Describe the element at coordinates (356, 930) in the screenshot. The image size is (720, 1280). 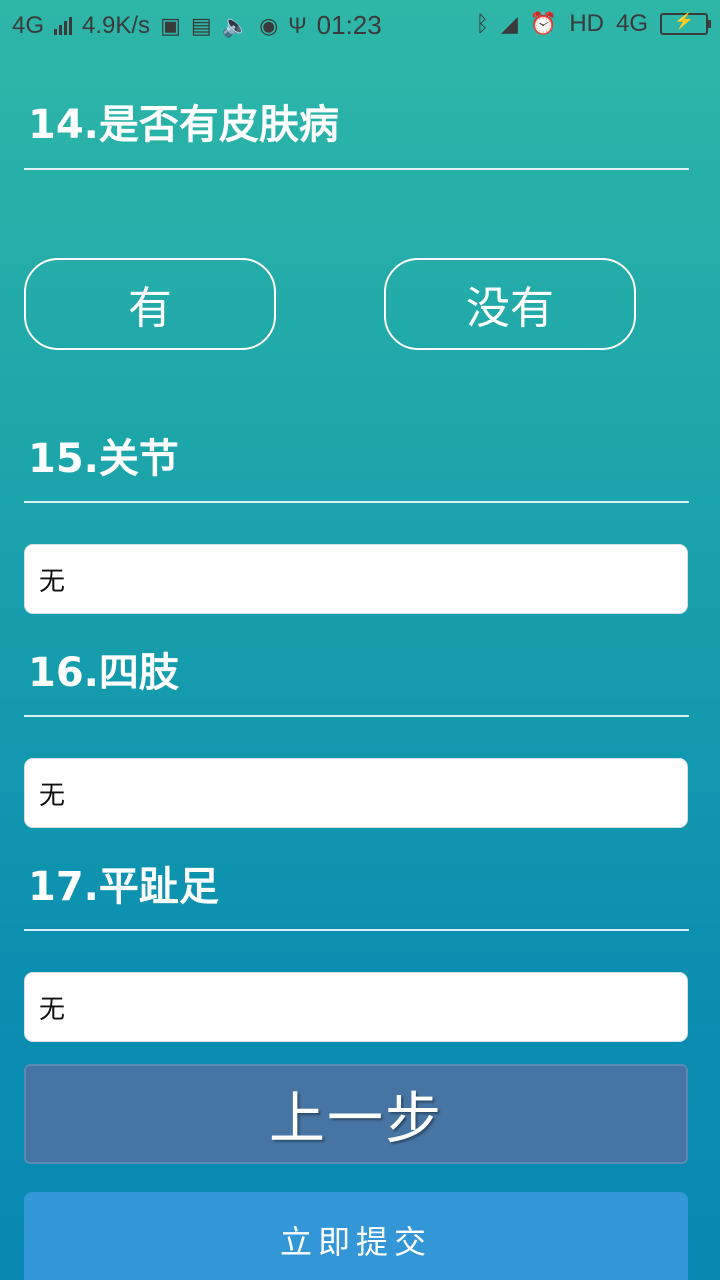
I see `question-17-divider` at that location.